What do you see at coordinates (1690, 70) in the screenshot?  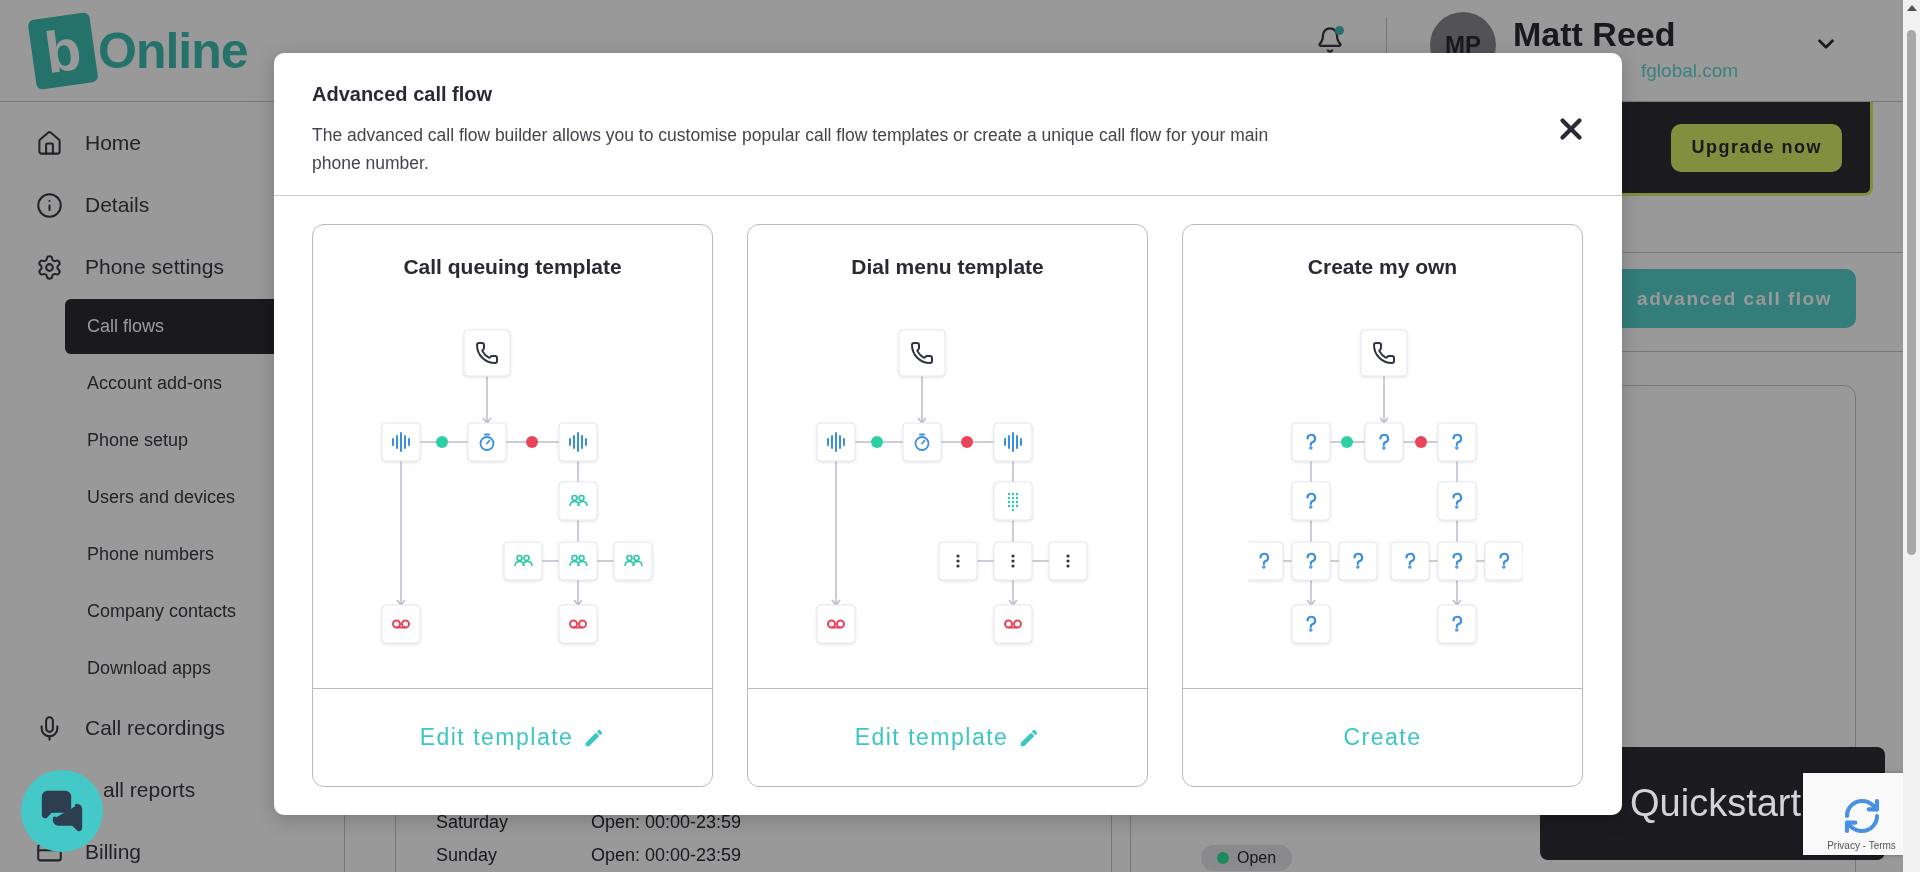 I see `user-email: fglobal.com` at bounding box center [1690, 70].